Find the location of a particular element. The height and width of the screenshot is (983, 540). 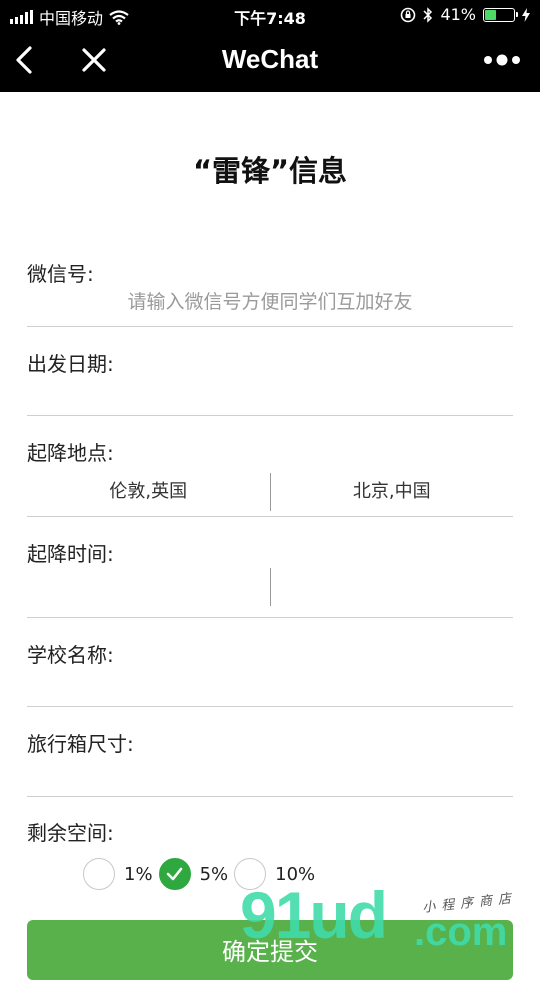

departure-time-picker is located at coordinates (148, 587).